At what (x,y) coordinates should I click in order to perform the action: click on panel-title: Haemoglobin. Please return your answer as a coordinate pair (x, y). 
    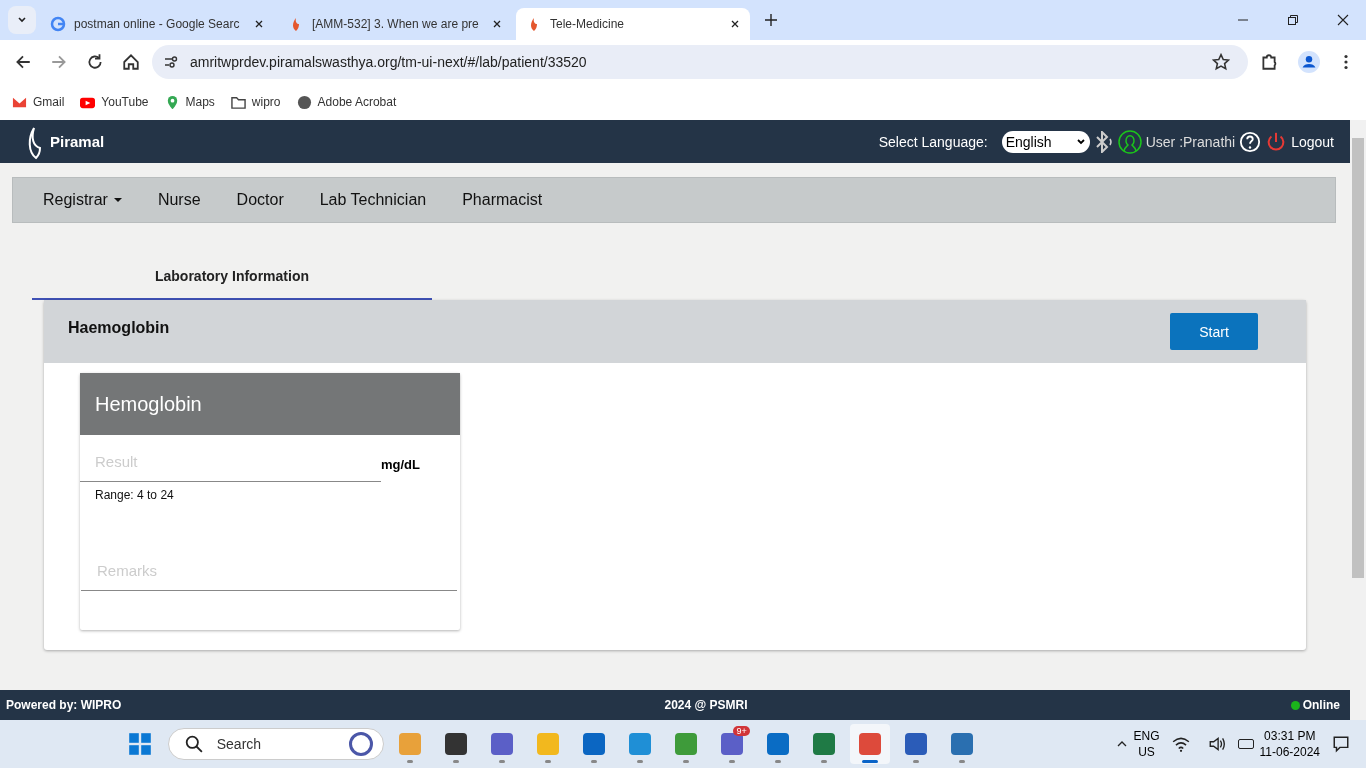
    Looking at the image, I should click on (119, 328).